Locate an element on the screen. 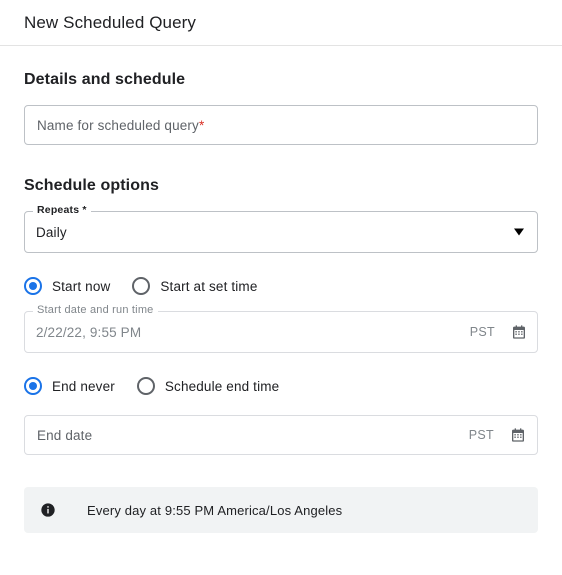 The width and height of the screenshot is (562, 575). radio-schedule-end-time-mark is located at coordinates (145, 386).